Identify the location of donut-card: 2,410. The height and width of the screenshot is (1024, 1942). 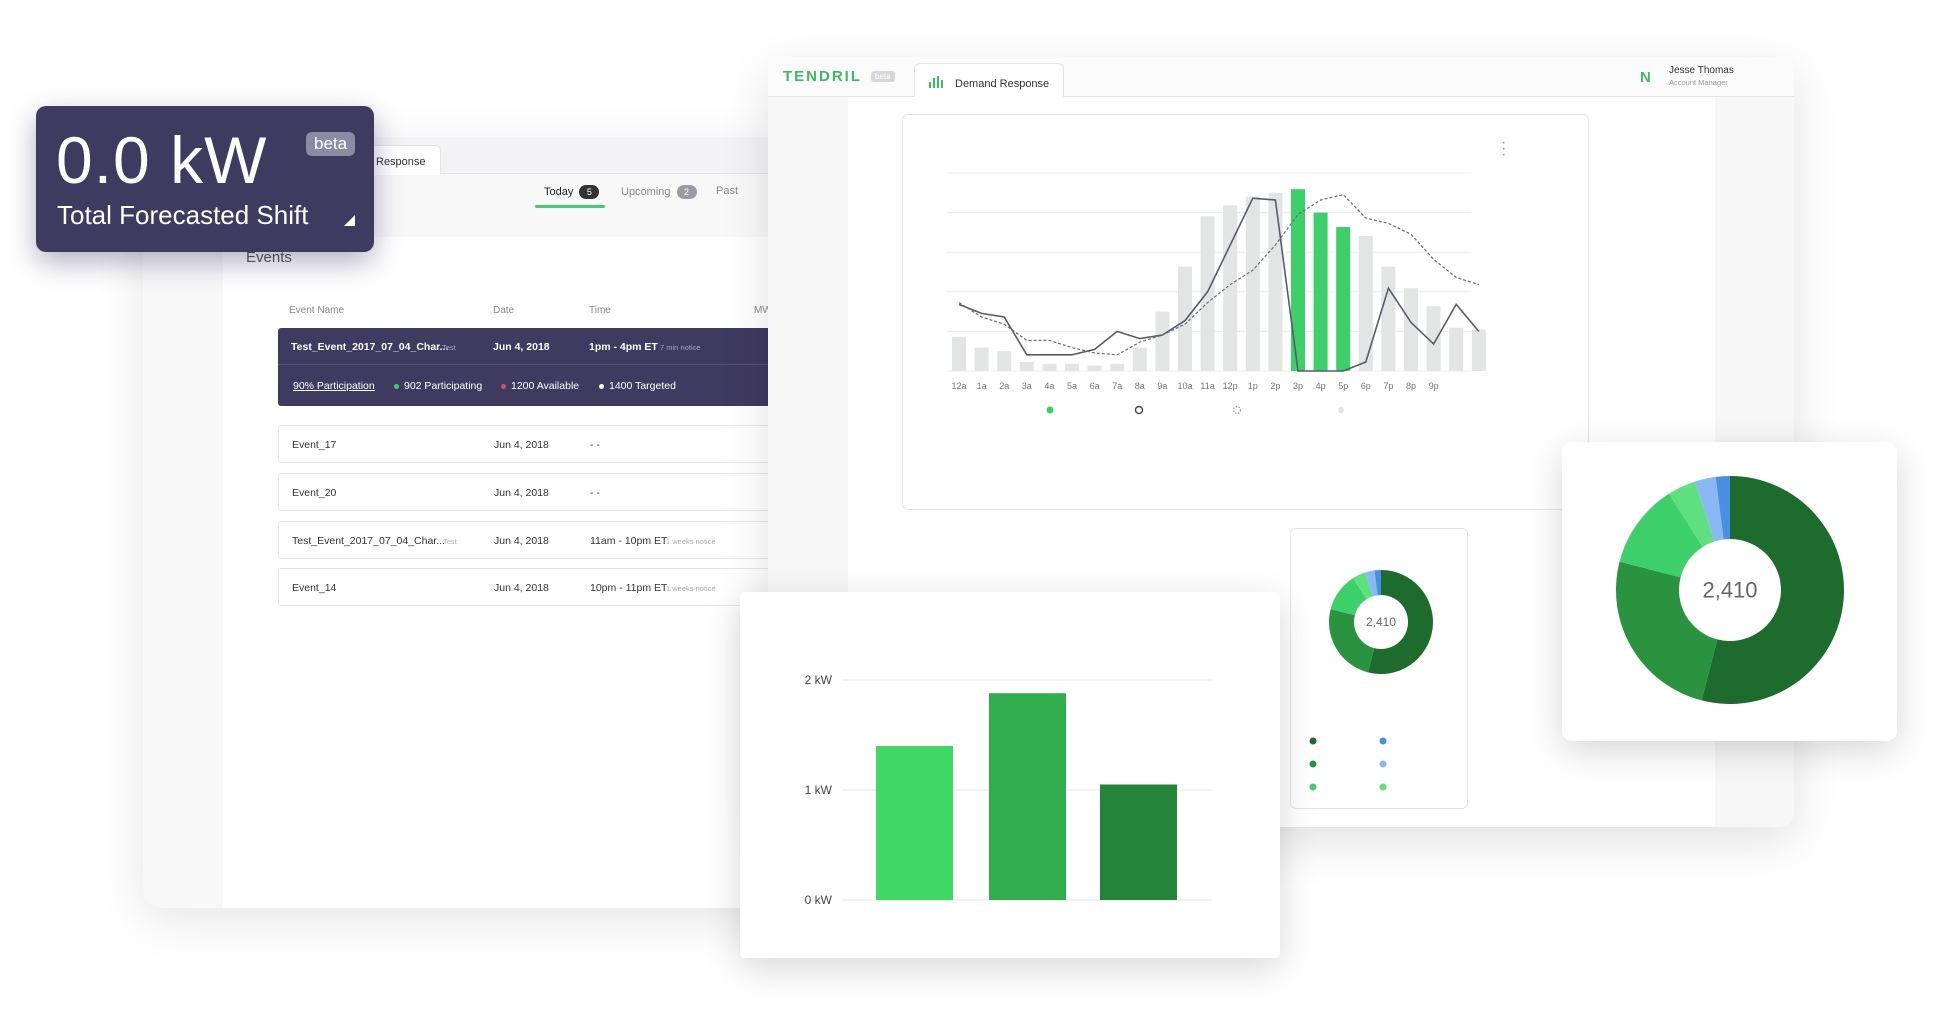
(1729, 591).